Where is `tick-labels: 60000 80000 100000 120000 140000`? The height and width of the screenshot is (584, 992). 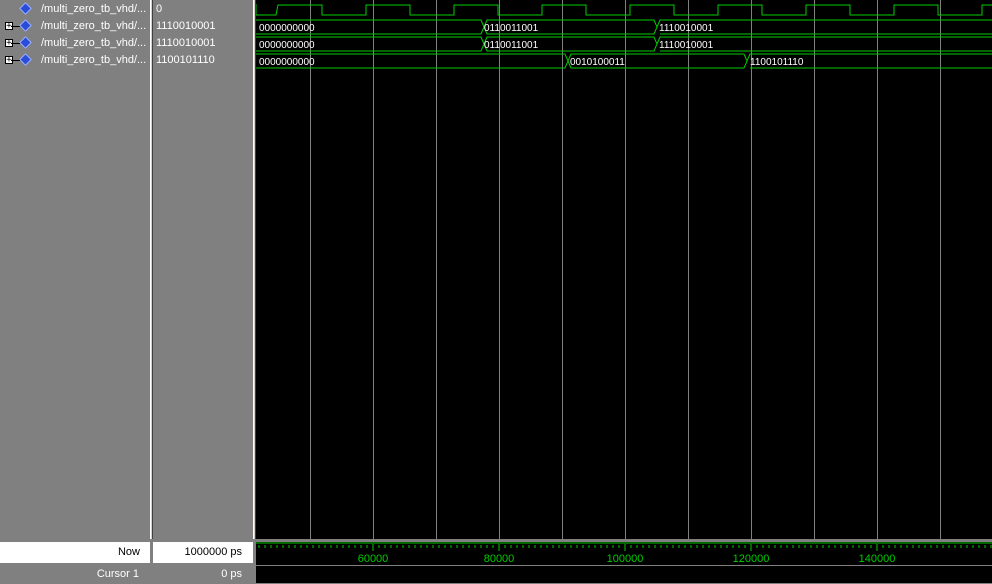 tick-labels: 60000 80000 100000 120000 140000 is located at coordinates (627, 554).